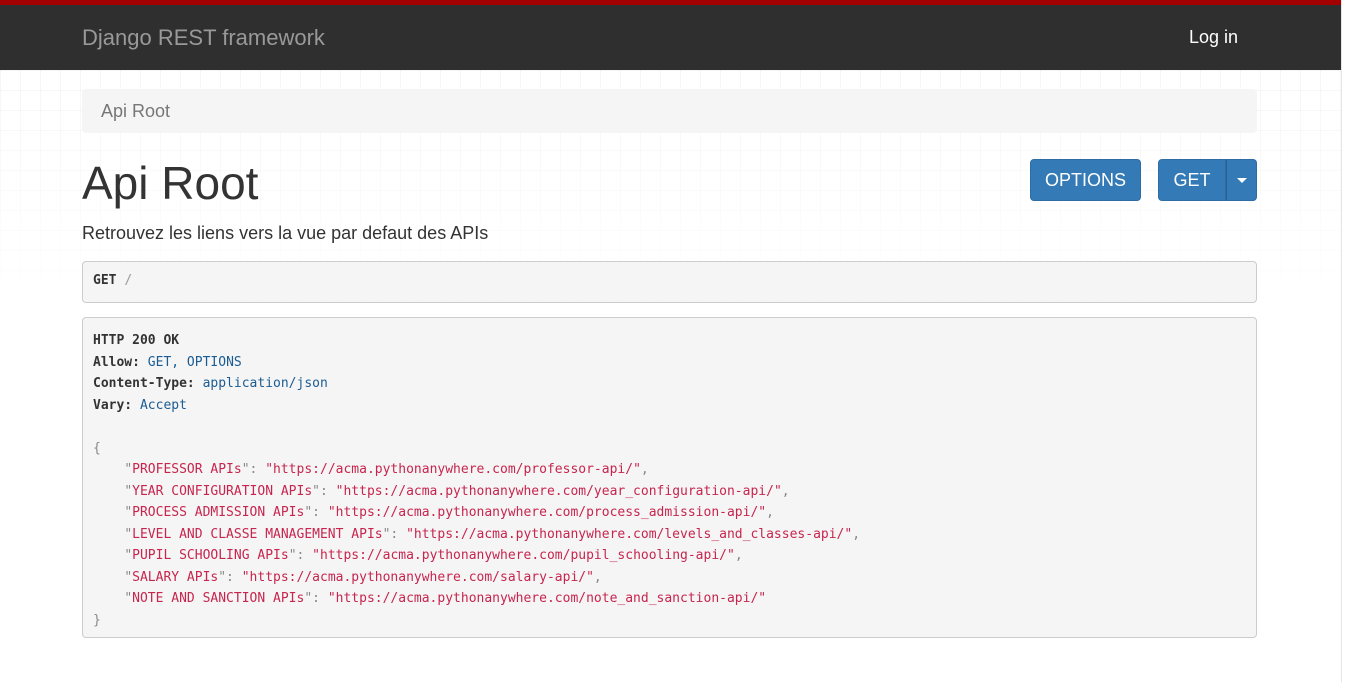  I want to click on header-value: application/json, so click(265, 383).